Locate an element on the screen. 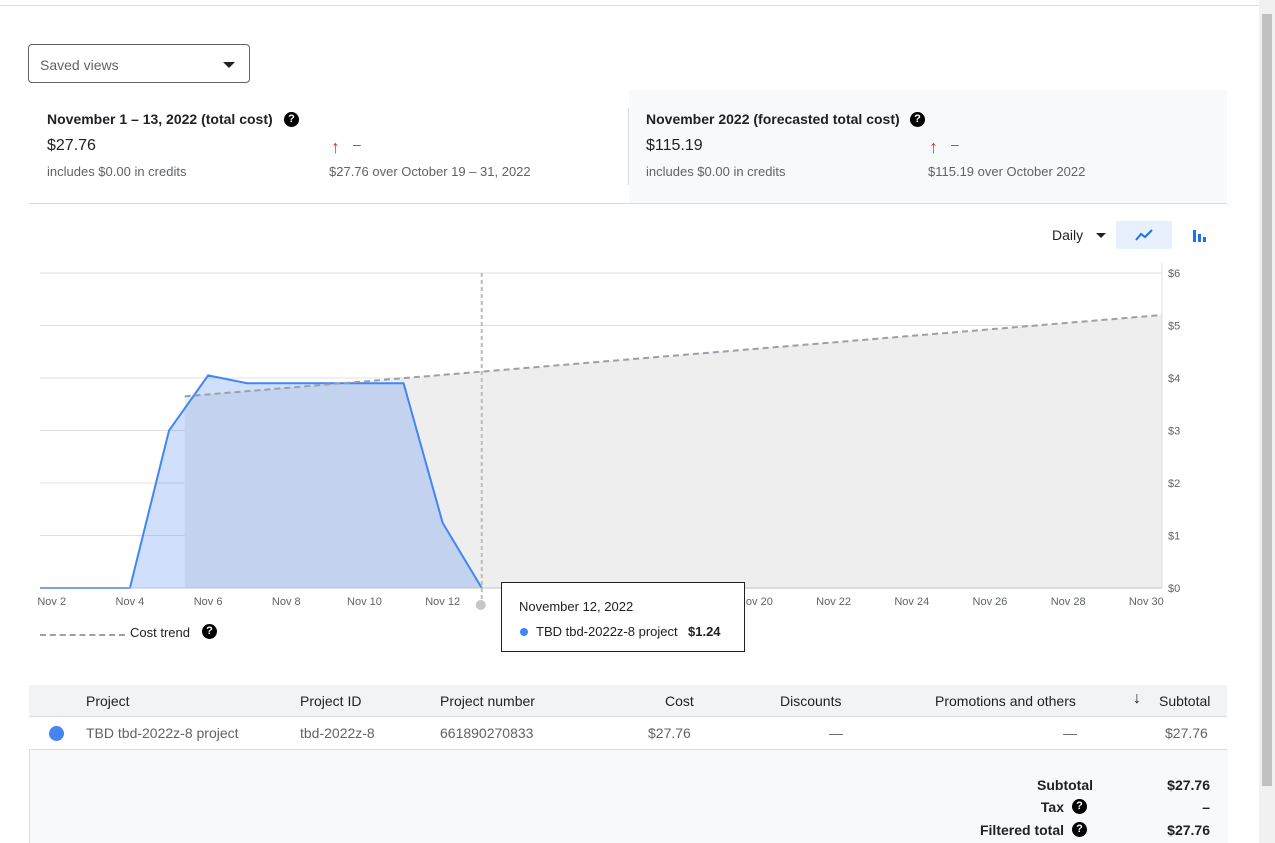 The width and height of the screenshot is (1275, 843). cell-cost: $27.76 is located at coordinates (669, 733).